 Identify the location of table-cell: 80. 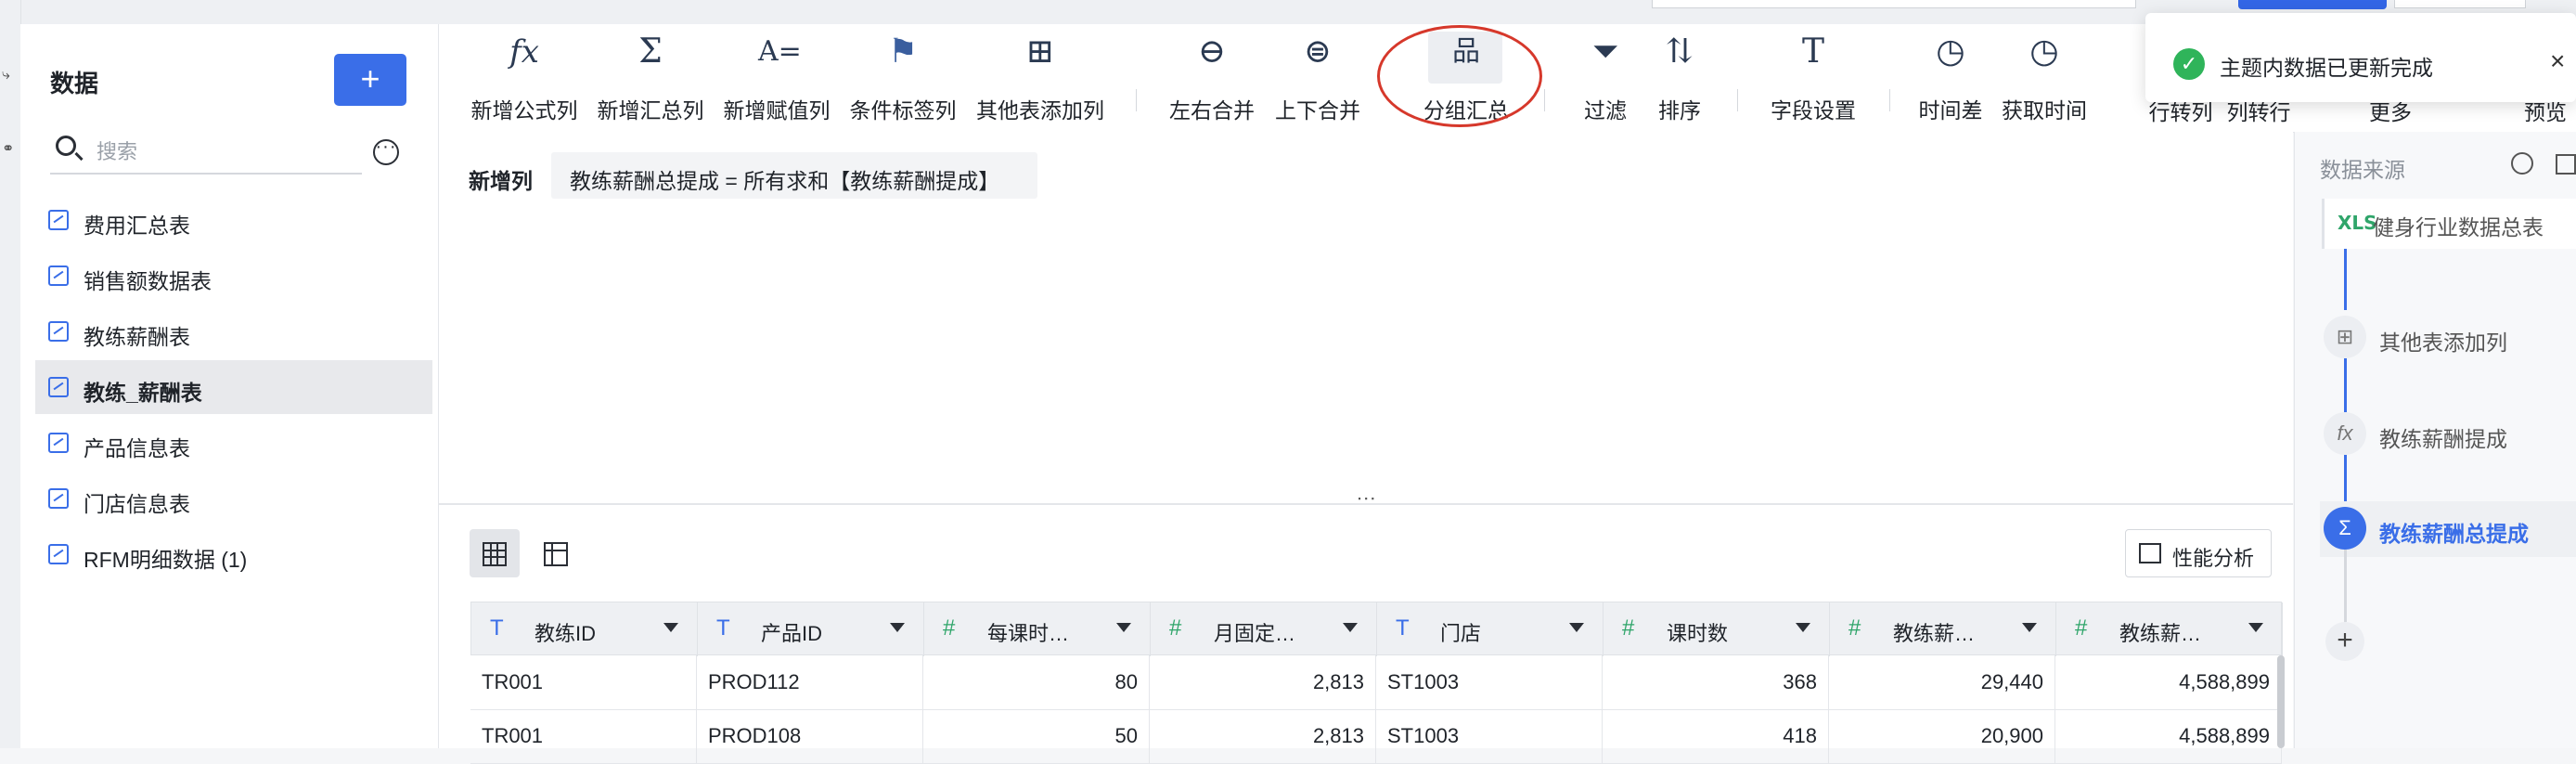
(1036, 682).